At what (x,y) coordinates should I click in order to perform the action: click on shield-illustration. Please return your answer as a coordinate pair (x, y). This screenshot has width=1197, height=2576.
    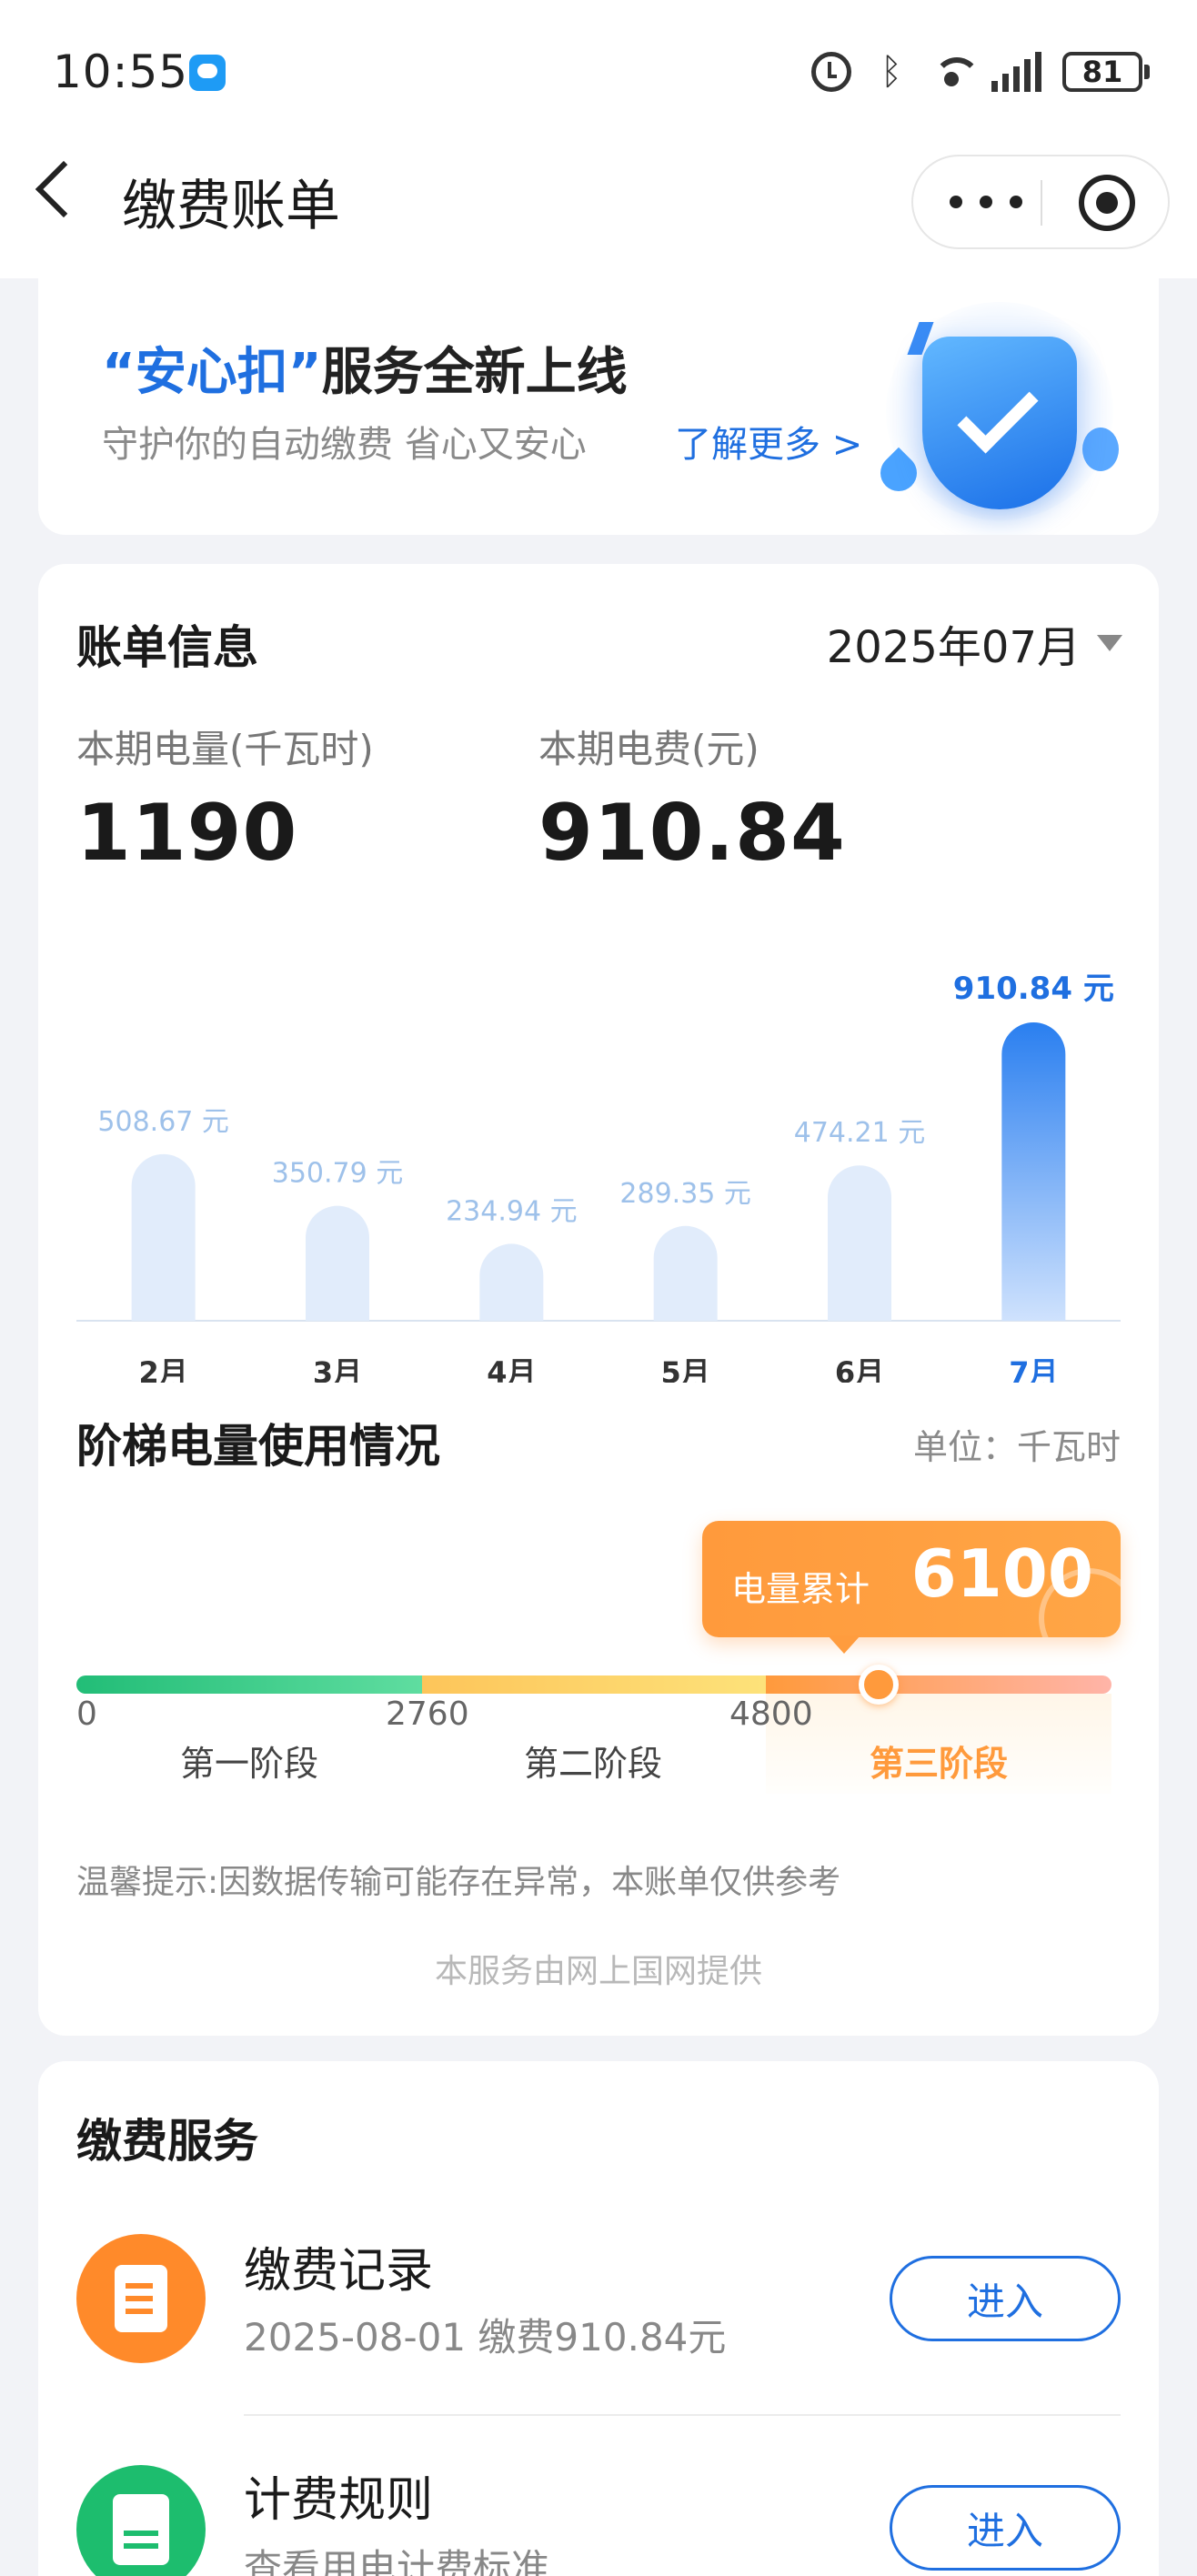
    Looking at the image, I should click on (1000, 410).